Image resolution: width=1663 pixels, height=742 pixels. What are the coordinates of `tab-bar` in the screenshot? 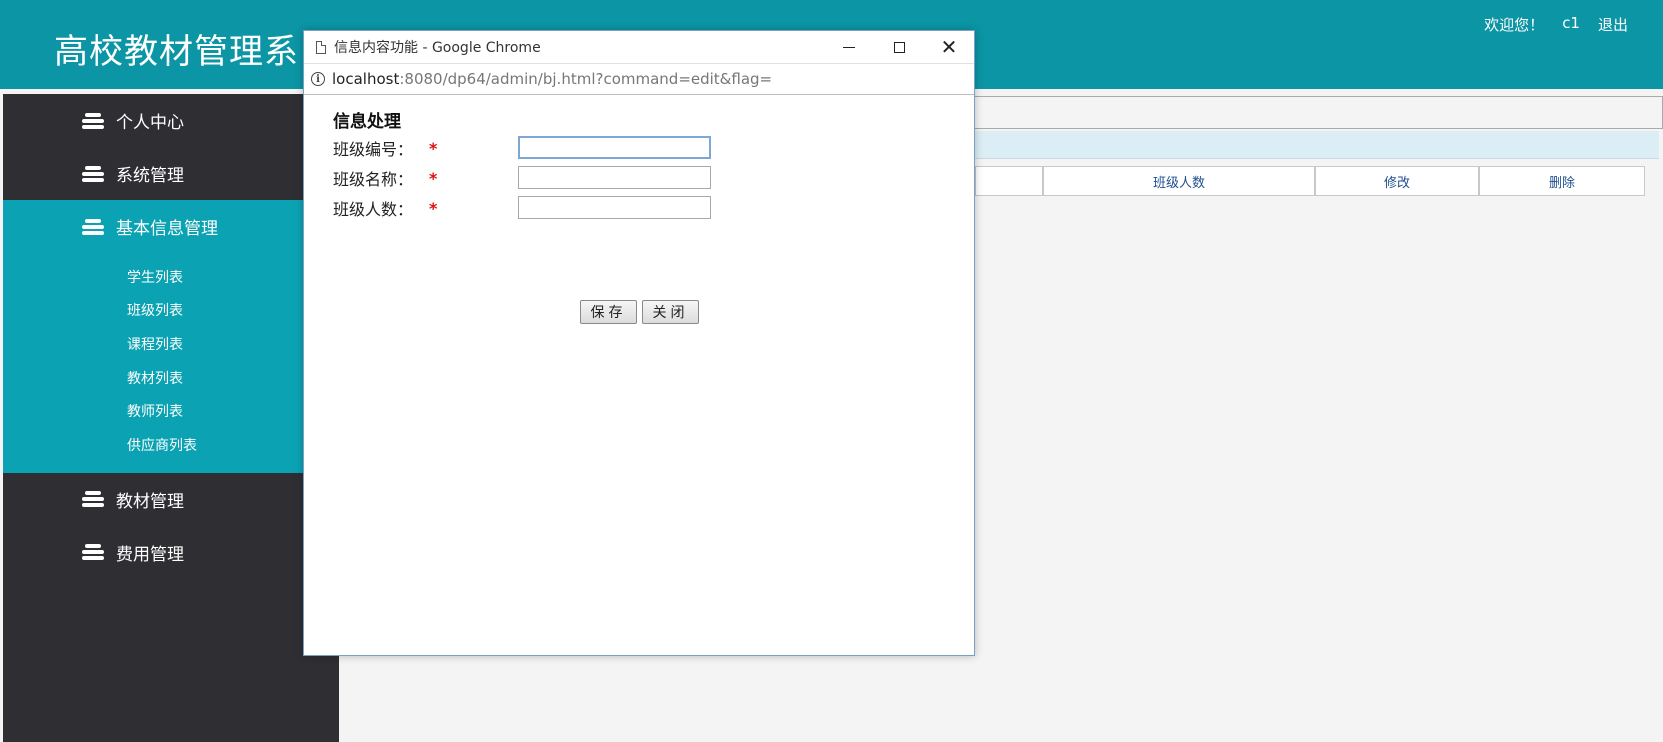 It's located at (1316, 112).